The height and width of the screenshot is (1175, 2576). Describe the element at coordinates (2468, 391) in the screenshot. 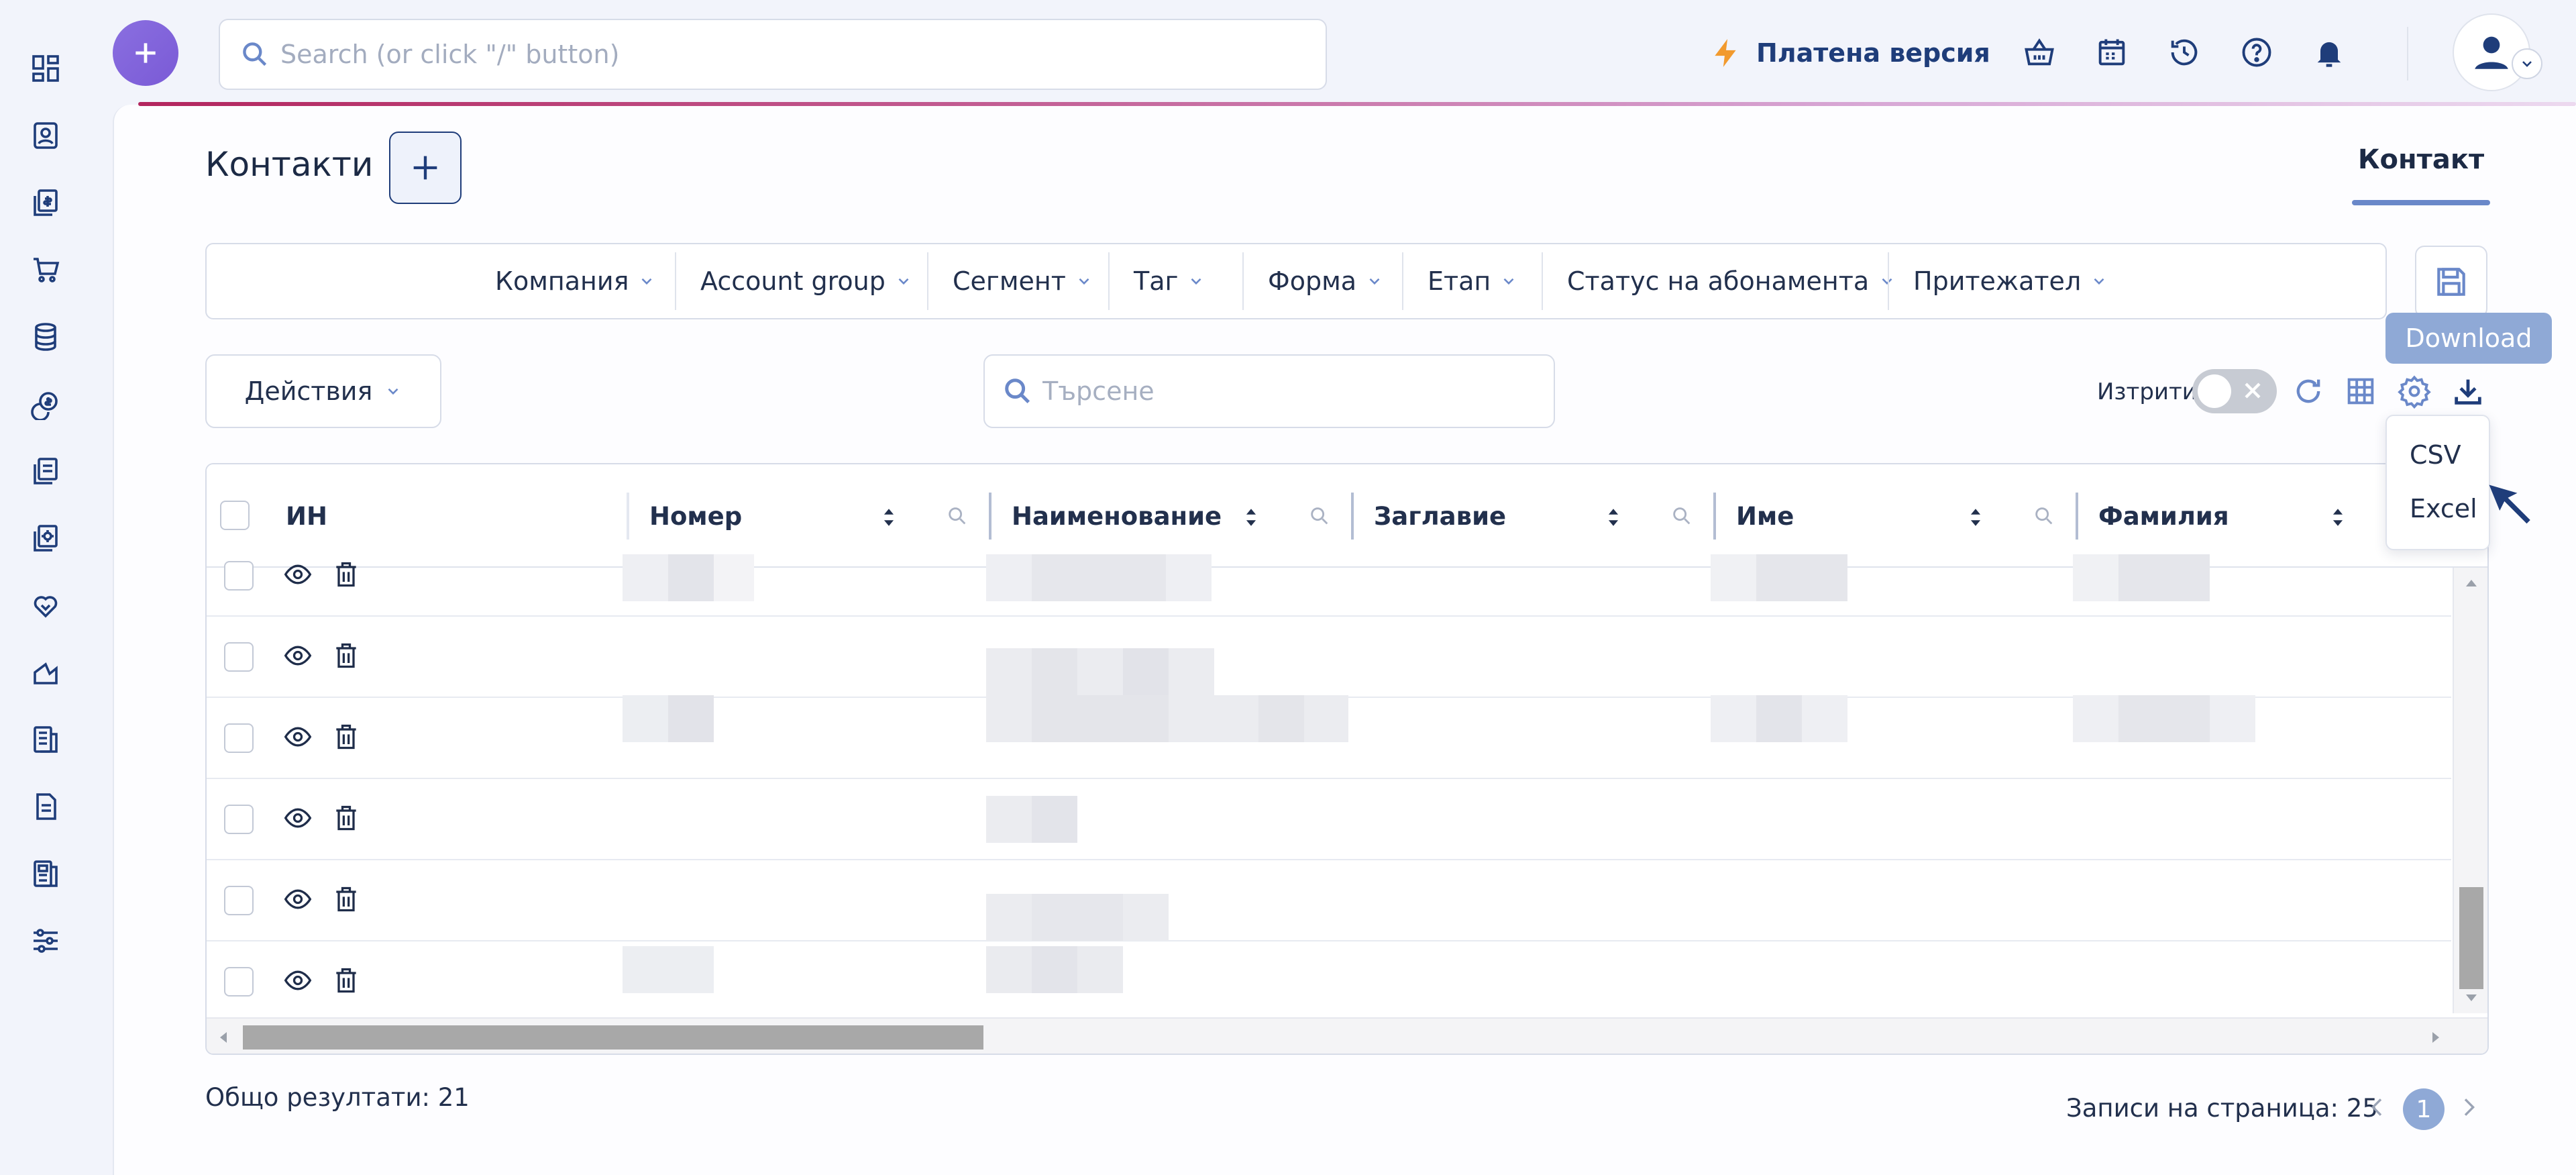

I see `download-icon` at that location.